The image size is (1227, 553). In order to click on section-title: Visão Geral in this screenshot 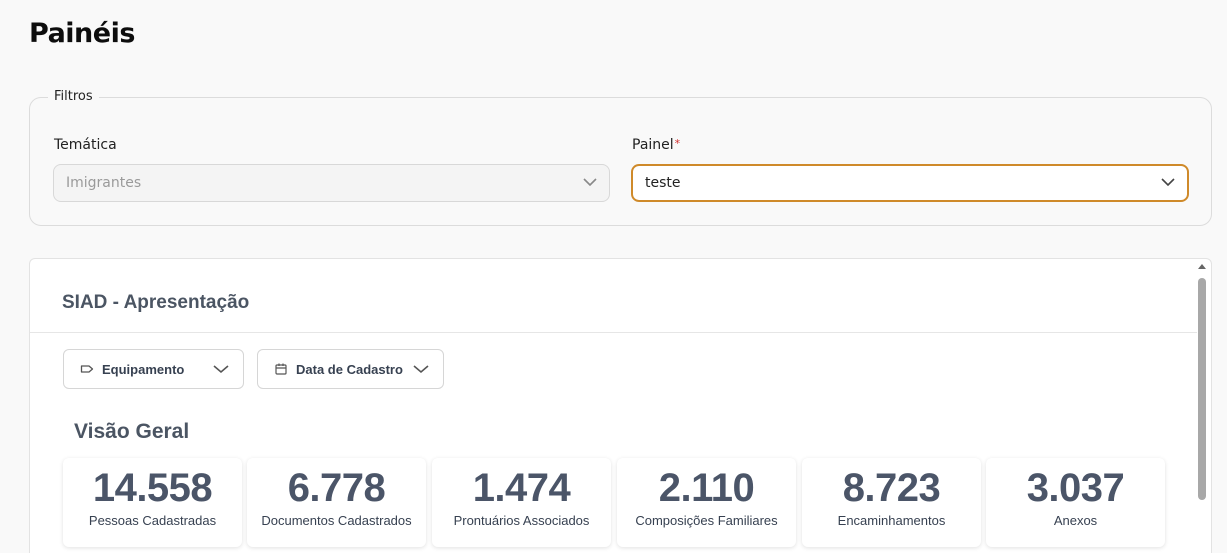, I will do `click(132, 431)`.